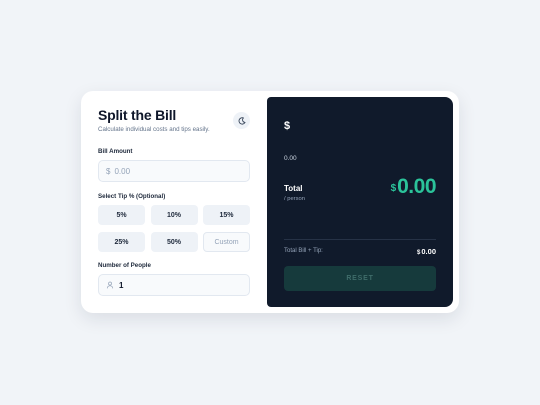  I want to click on bill-amount-input, so click(174, 171).